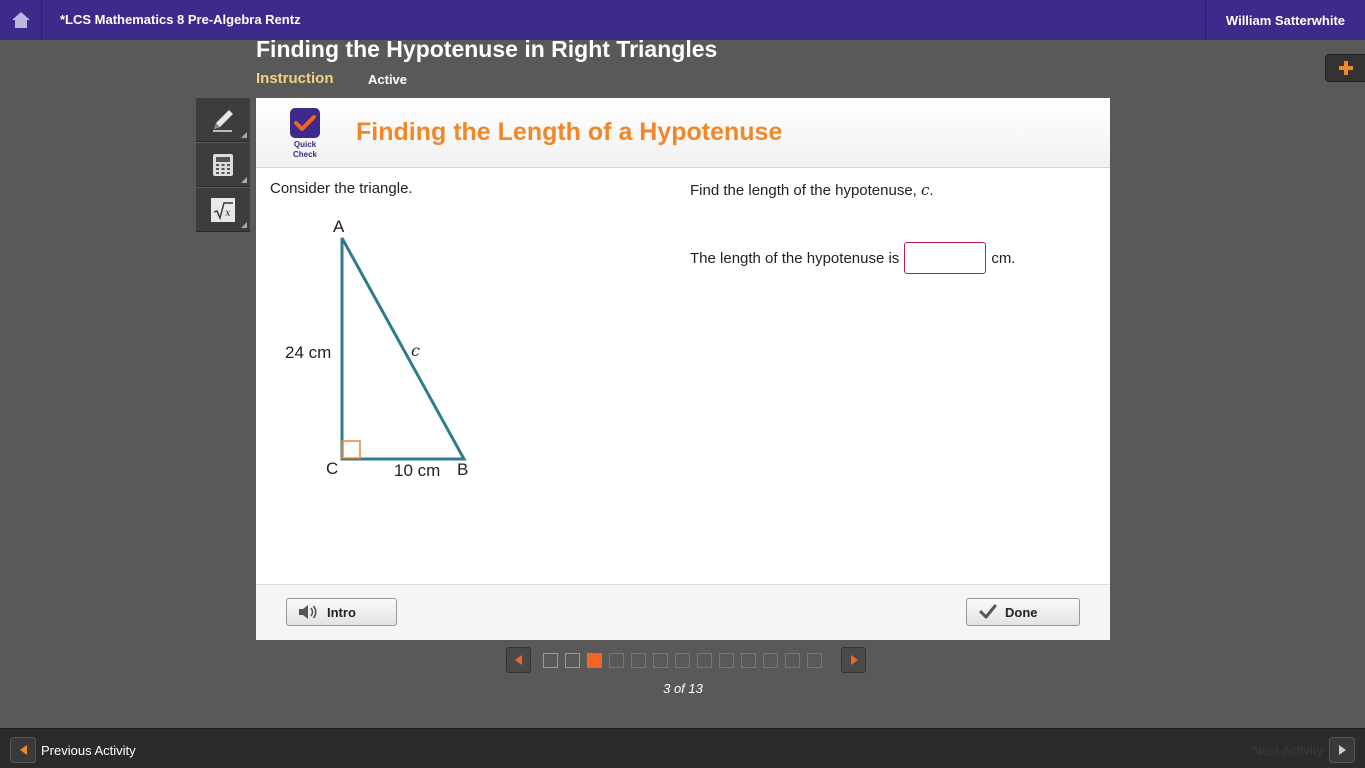  I want to click on quick-check-label-1: Quick, so click(305, 144).